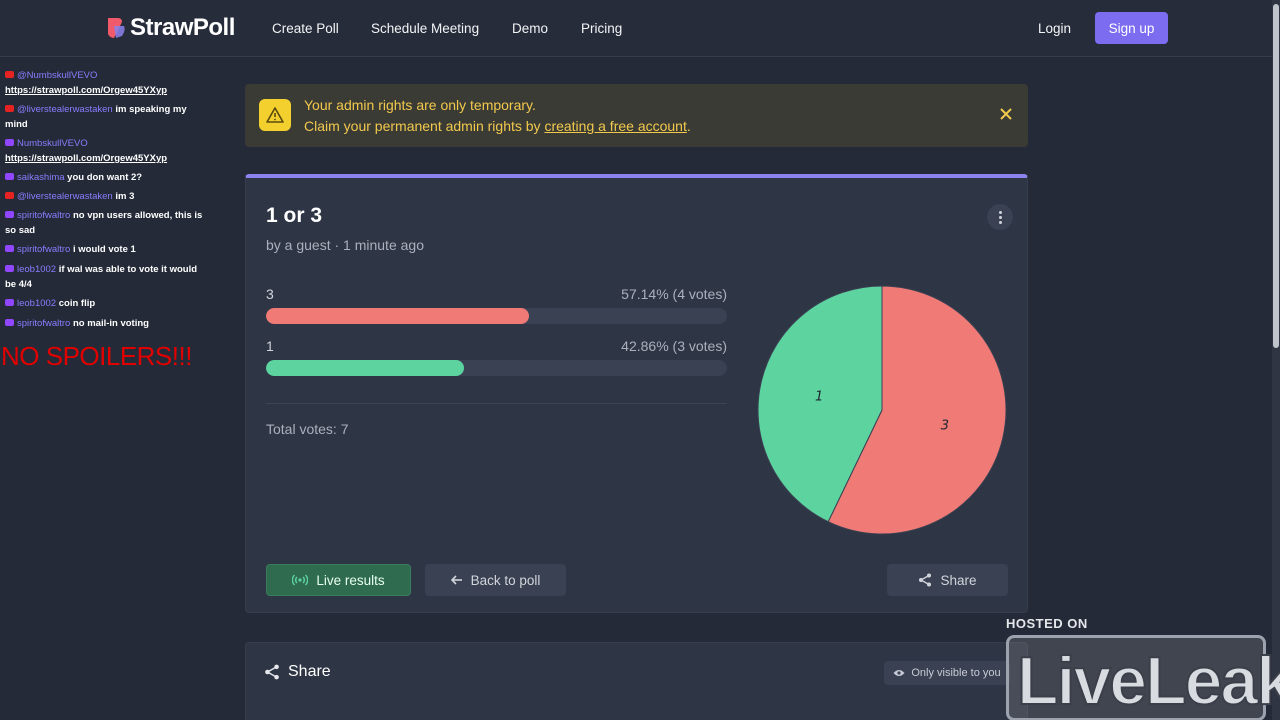 This screenshot has width=1280, height=720. I want to click on option-stat: 42.86% (3 votes), so click(674, 346).